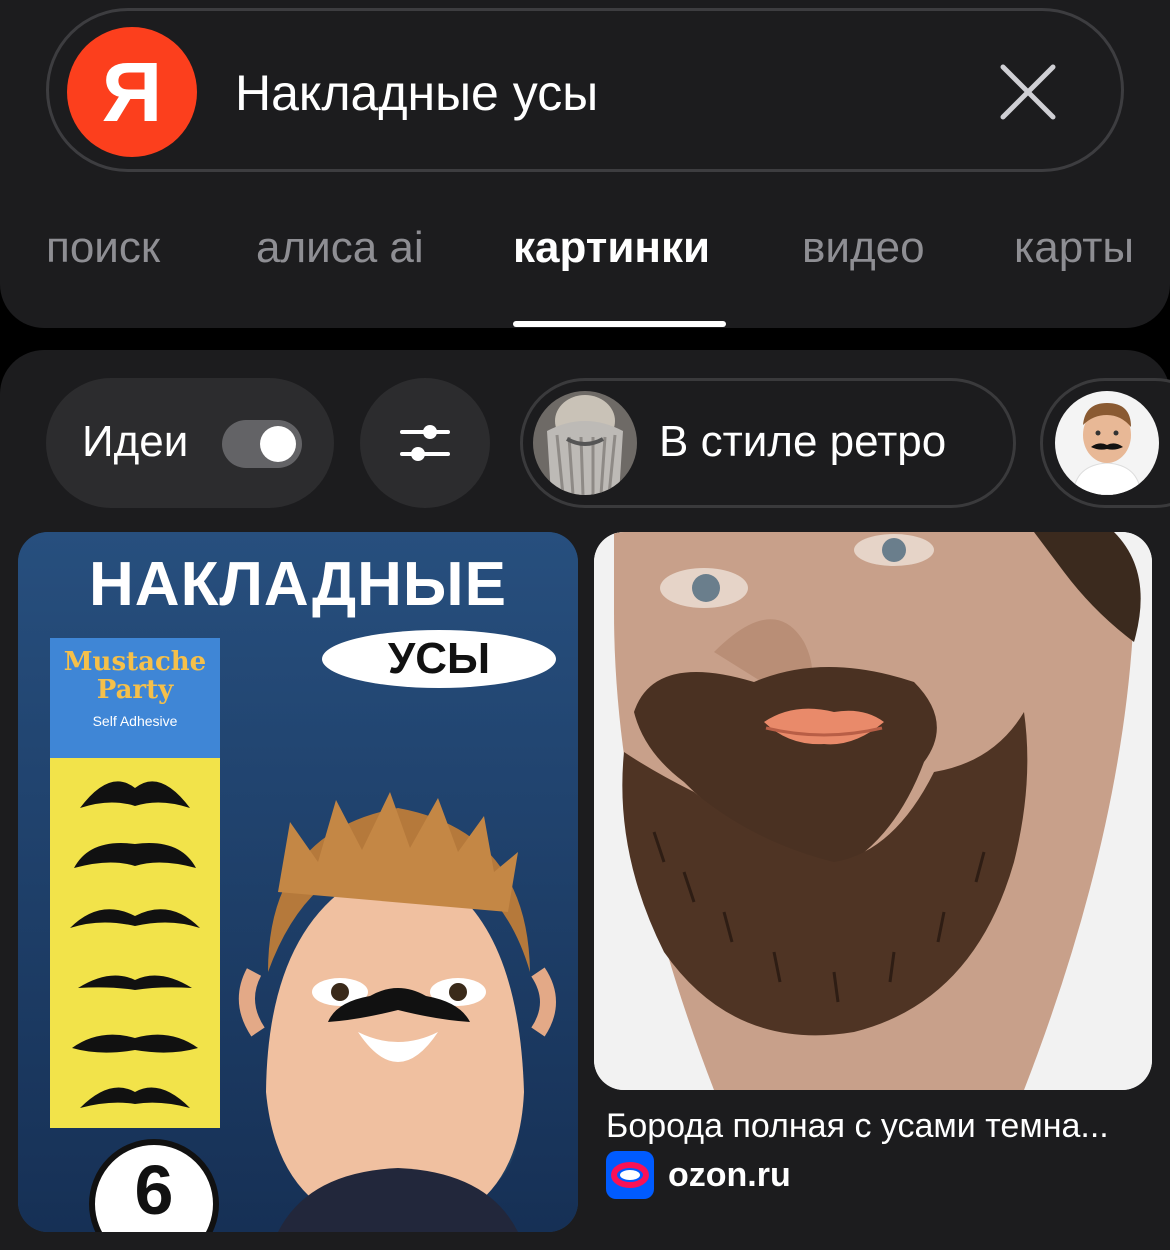 The height and width of the screenshot is (1250, 1170). I want to click on sliders-icon, so click(425, 443).